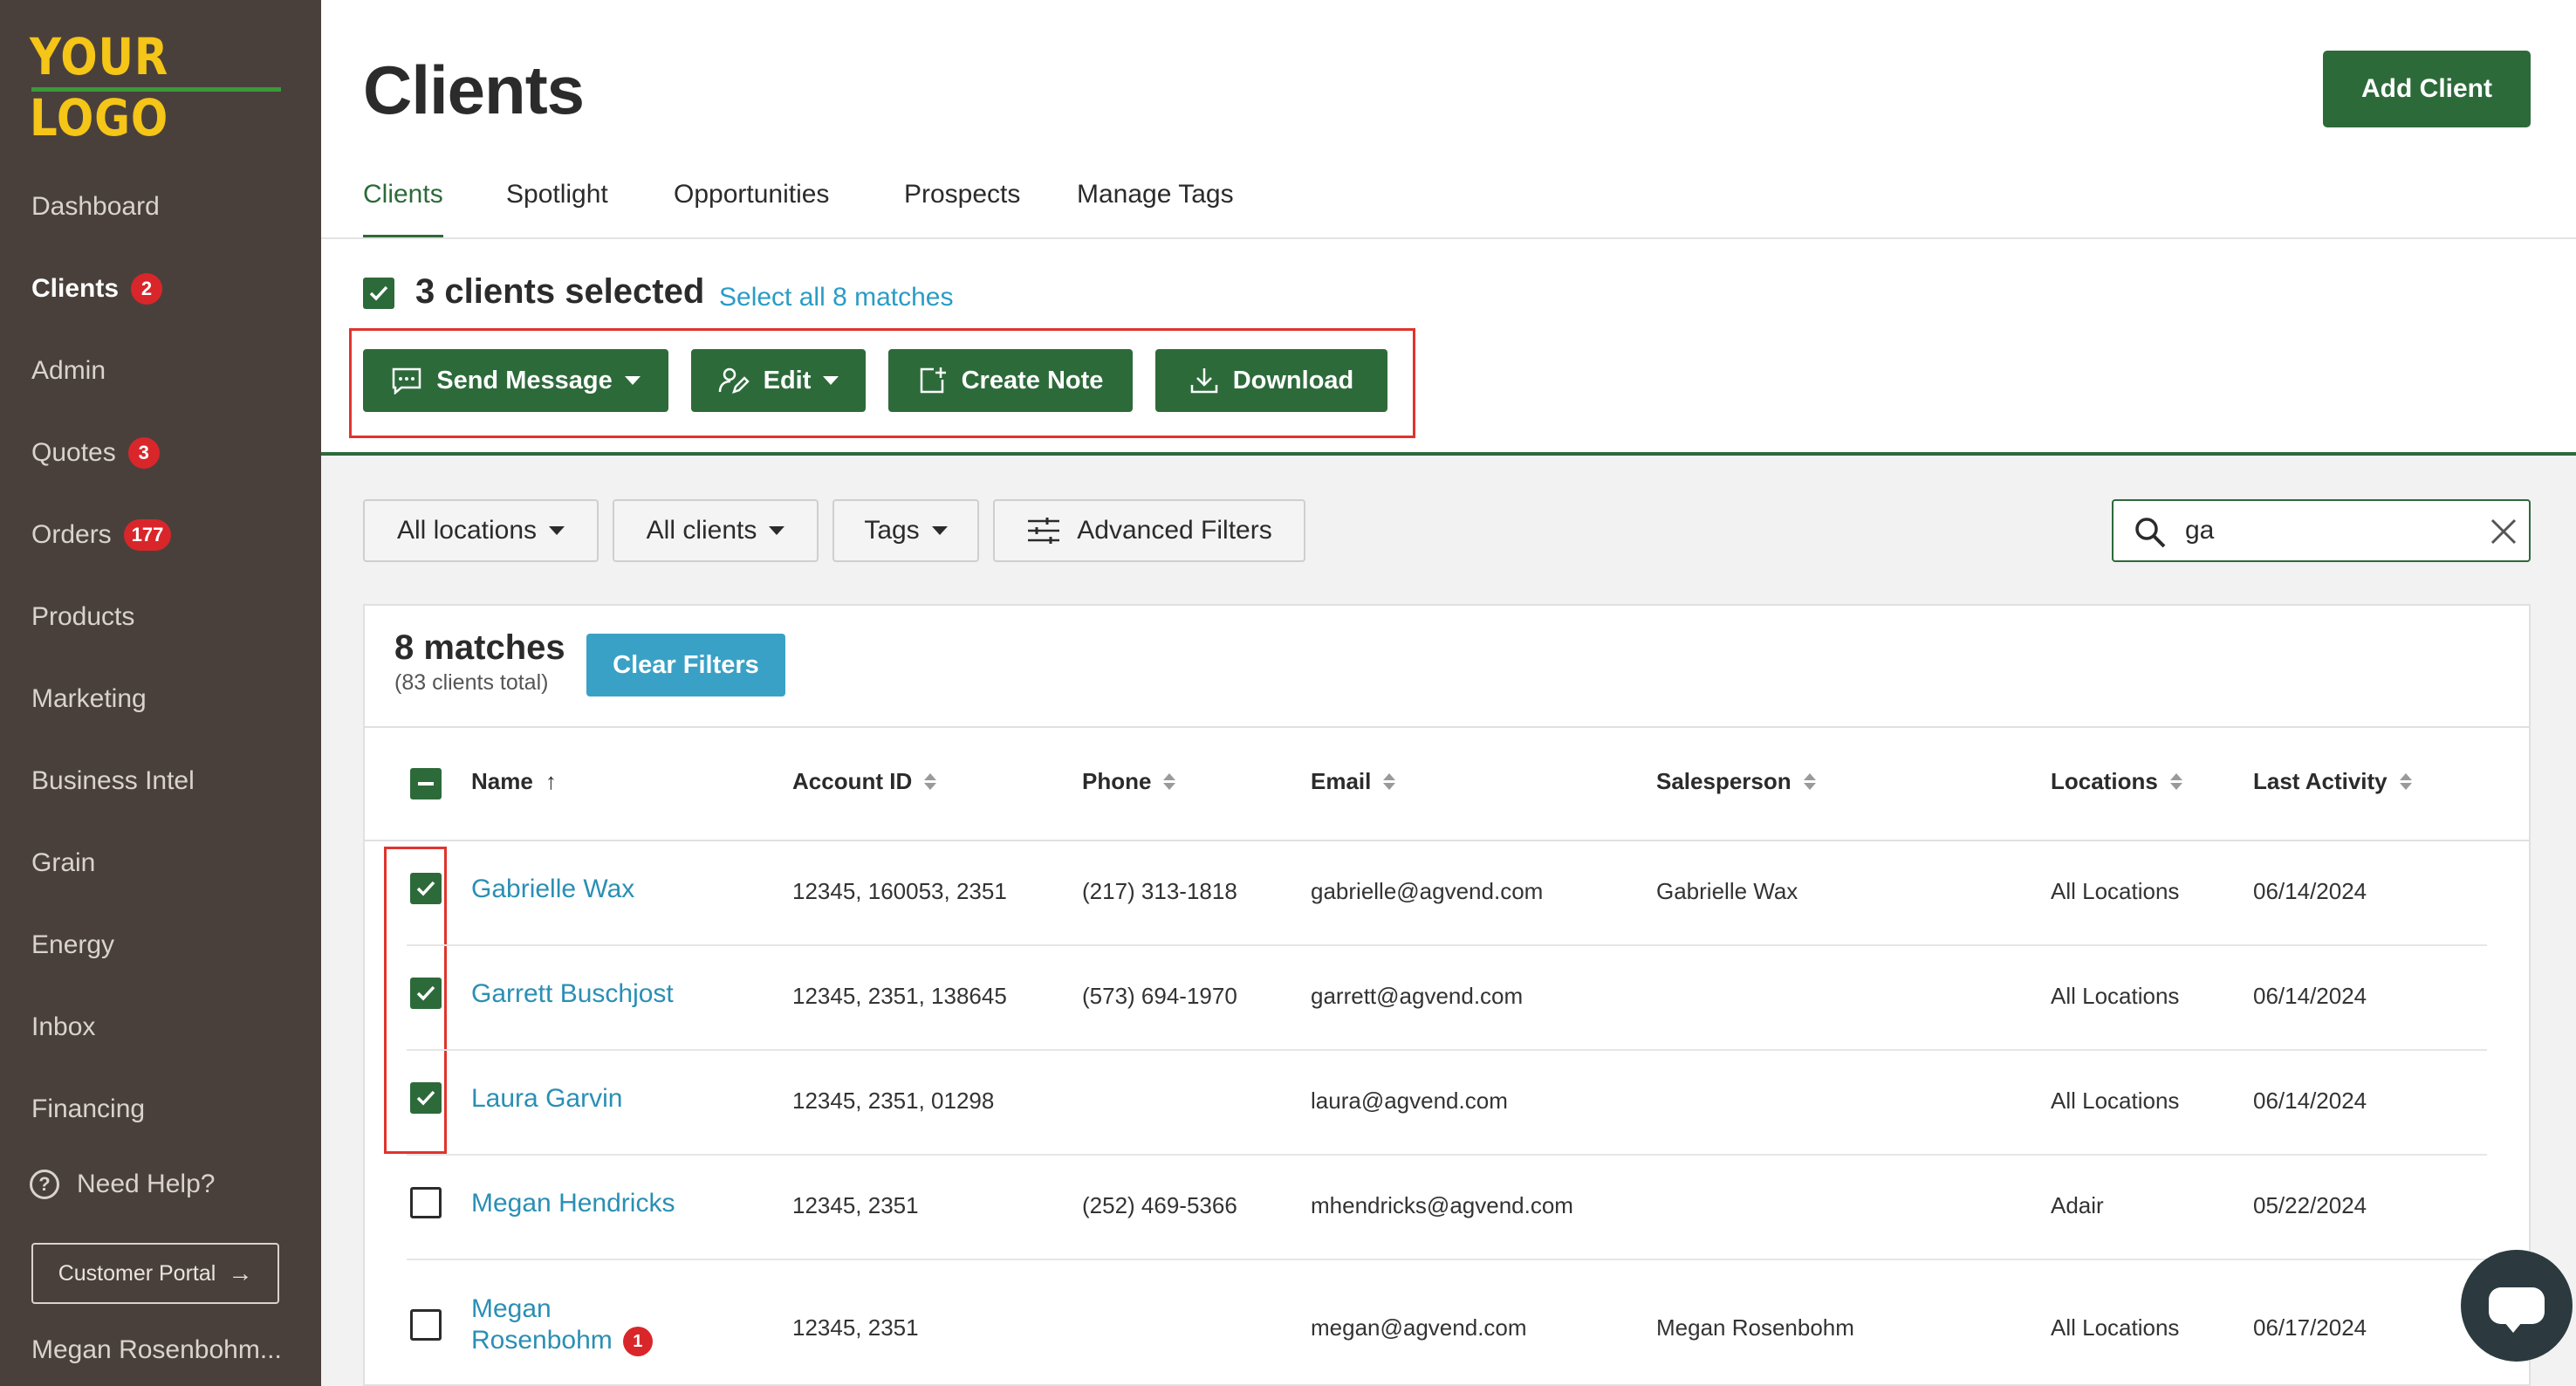 The height and width of the screenshot is (1386, 2576). I want to click on header-select-checkbox, so click(426, 783).